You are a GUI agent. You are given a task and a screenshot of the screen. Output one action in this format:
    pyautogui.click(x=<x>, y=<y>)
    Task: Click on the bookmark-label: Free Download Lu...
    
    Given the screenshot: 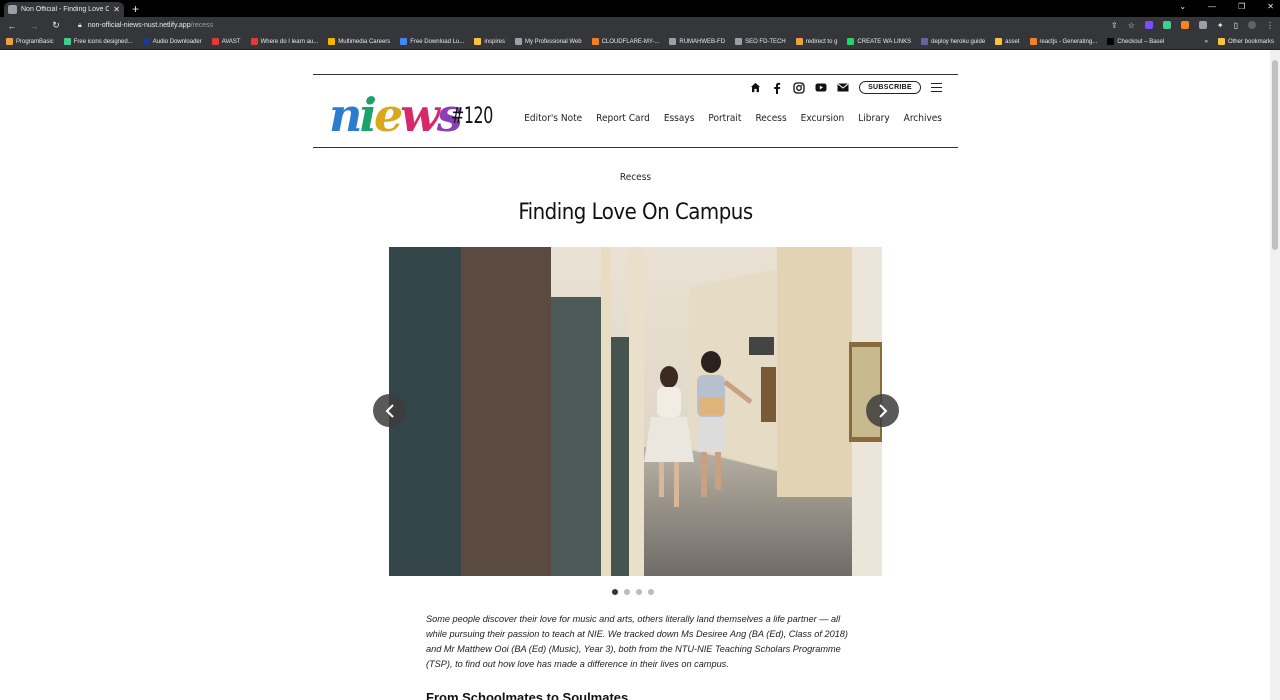 What is the action you would take?
    pyautogui.click(x=437, y=41)
    